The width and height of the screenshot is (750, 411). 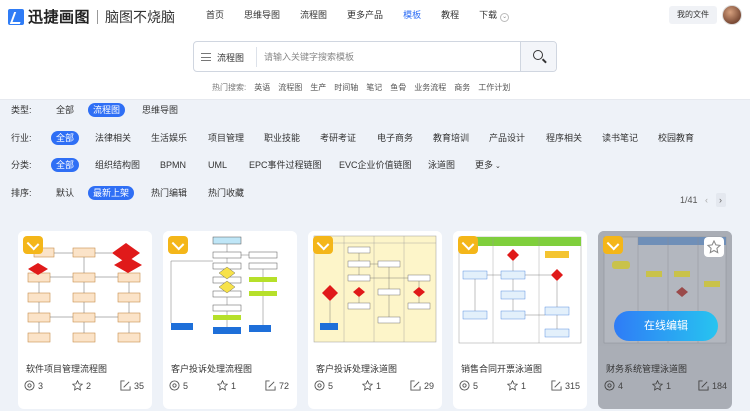 What do you see at coordinates (81, 385) in the screenshot?
I see `likes-stat: 2` at bounding box center [81, 385].